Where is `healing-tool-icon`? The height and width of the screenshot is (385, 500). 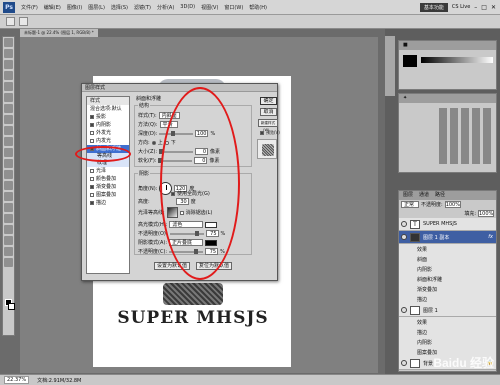 healing-tool-icon is located at coordinates (8, 108).